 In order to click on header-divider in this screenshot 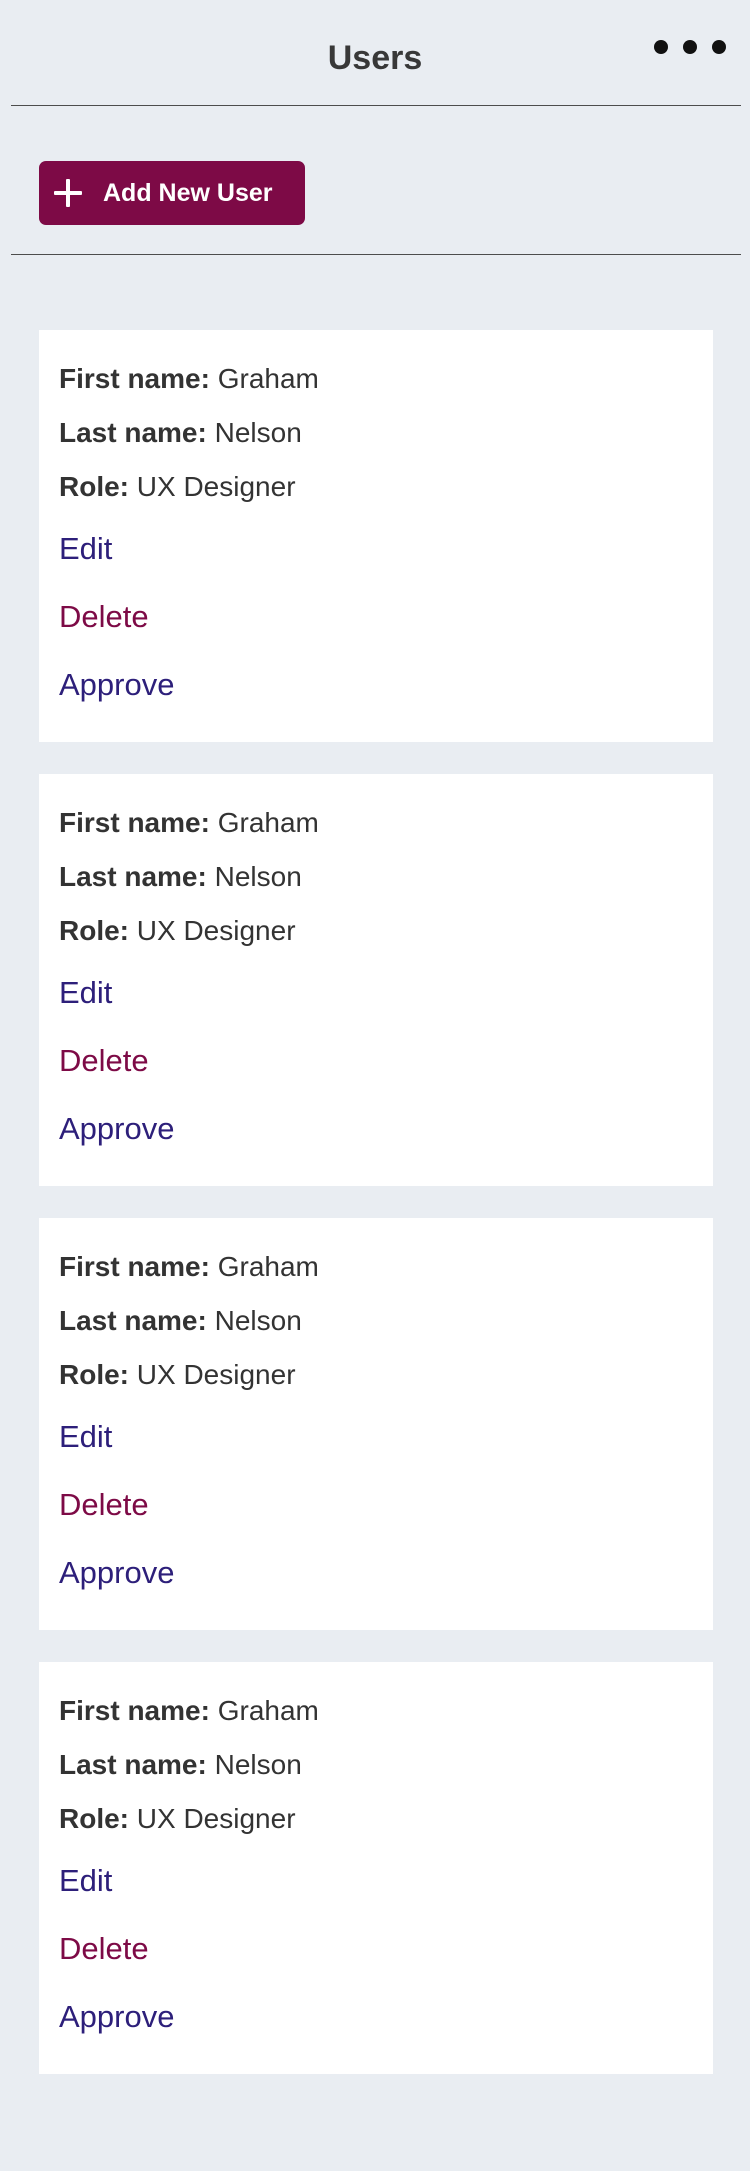, I will do `click(376, 105)`.